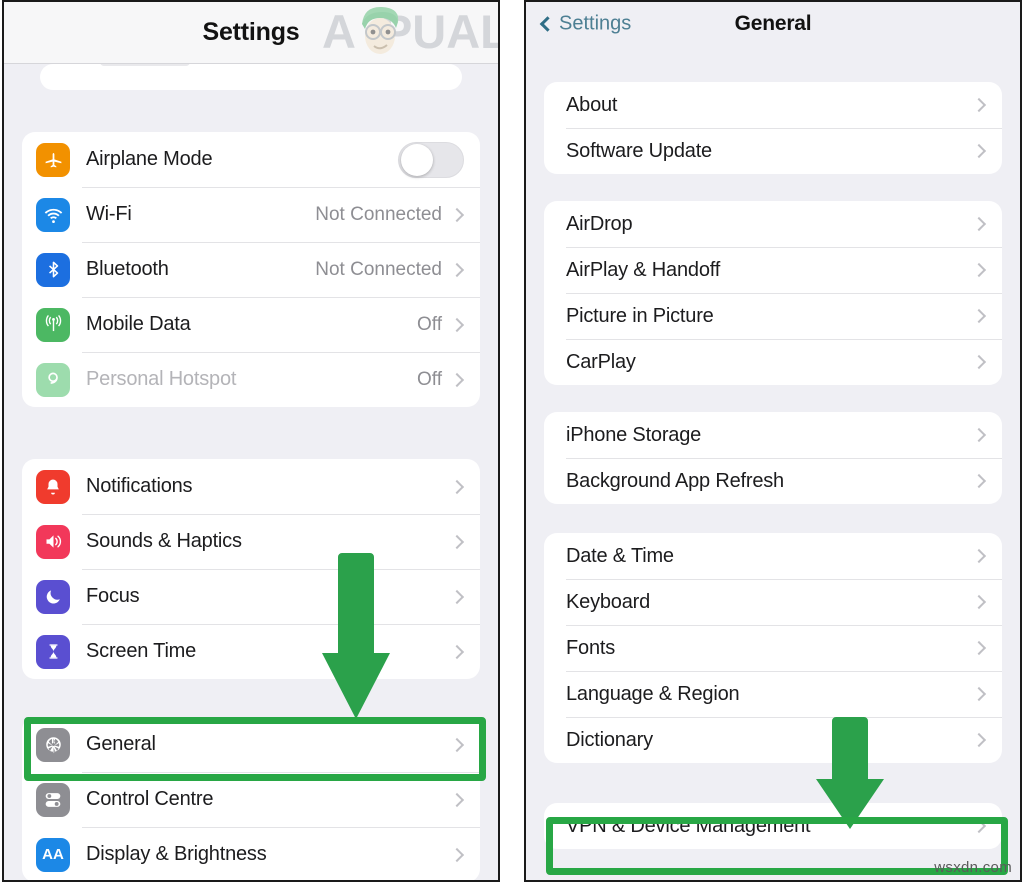 Image resolution: width=1024 pixels, height=882 pixels. I want to click on general-row-vpn-device-management: VPN & Device Management, so click(773, 826).